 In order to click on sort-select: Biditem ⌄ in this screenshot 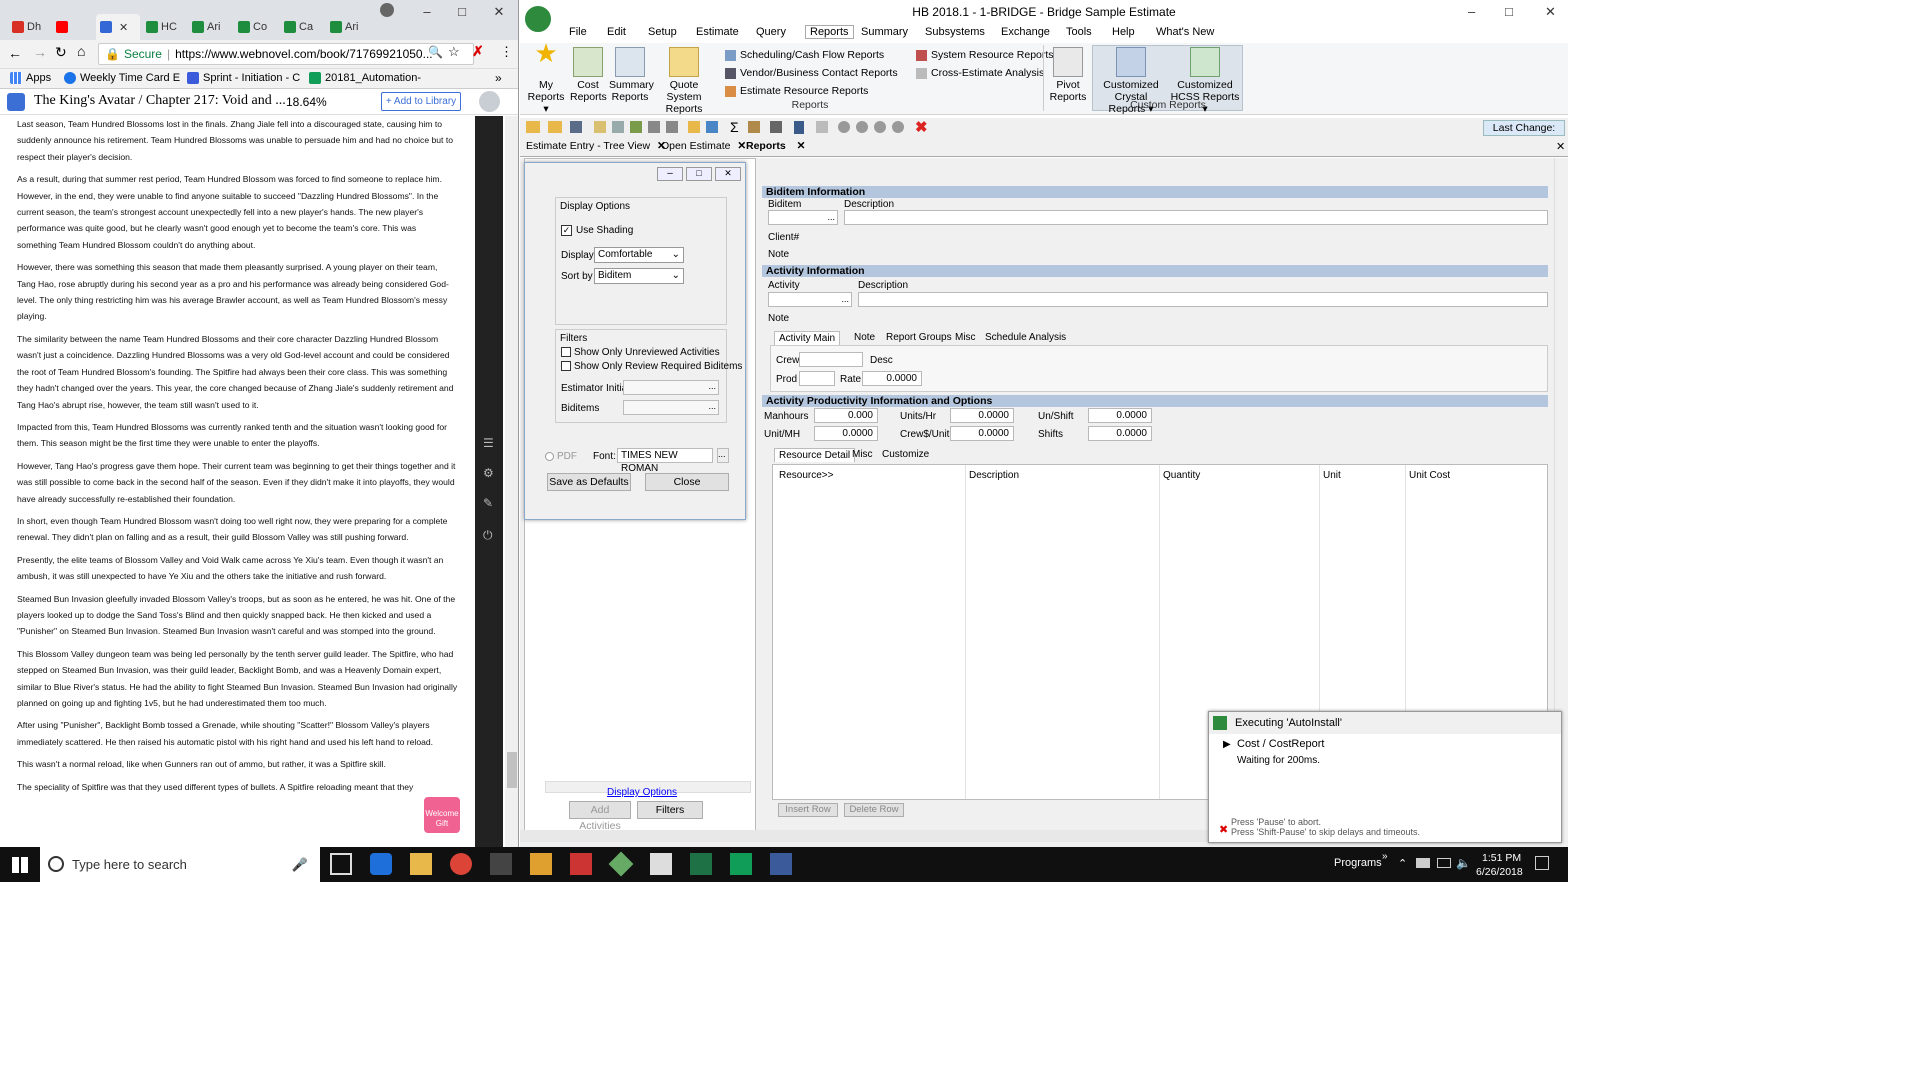, I will do `click(639, 276)`.